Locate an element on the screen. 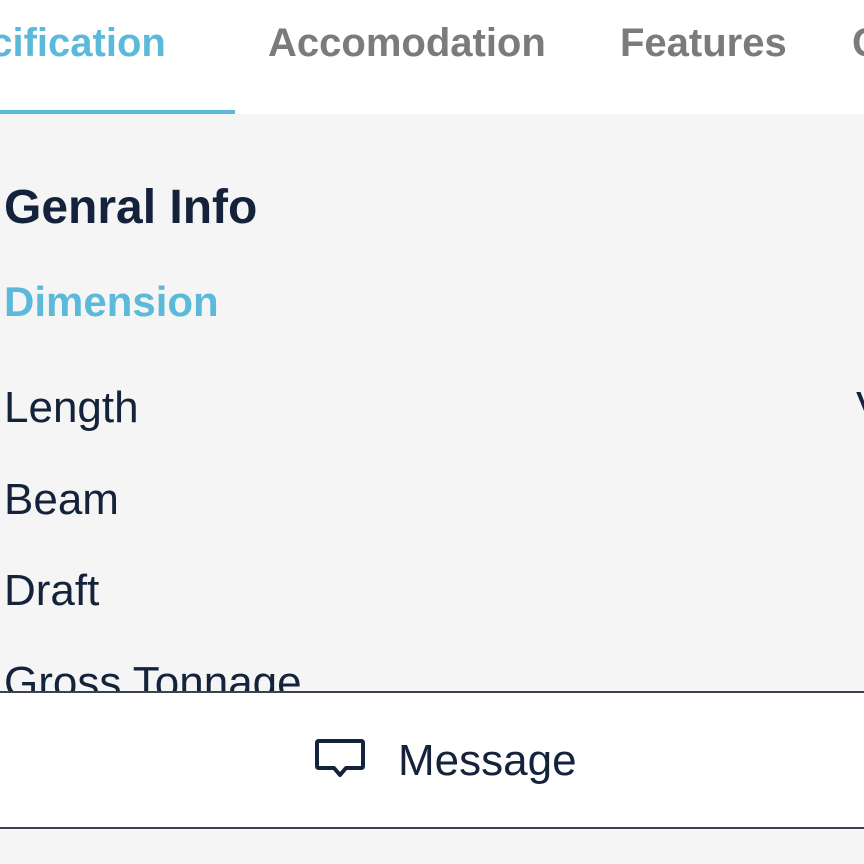 The image size is (864, 864). message-button-label: Message is located at coordinates (487, 760).